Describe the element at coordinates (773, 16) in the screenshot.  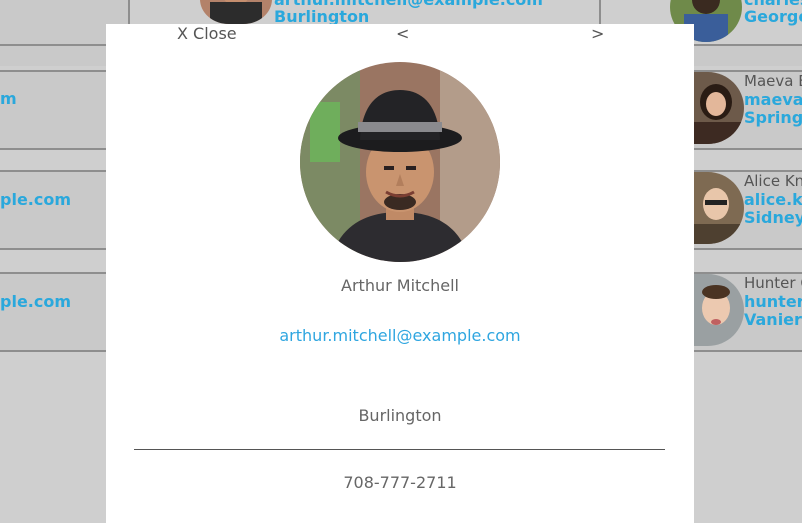
I see `top-right-city: George` at that location.